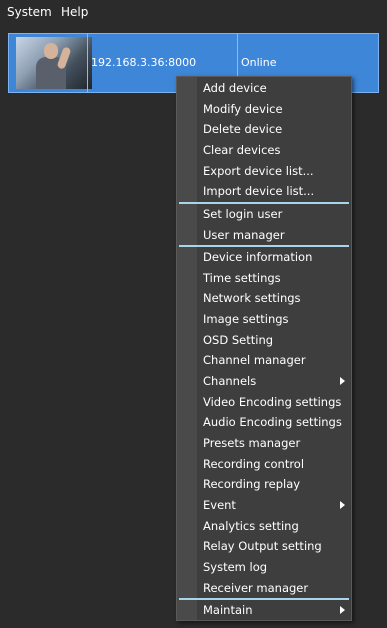 Image resolution: width=387 pixels, height=628 pixels. I want to click on menu-item-label: Presets manager, so click(252, 443).